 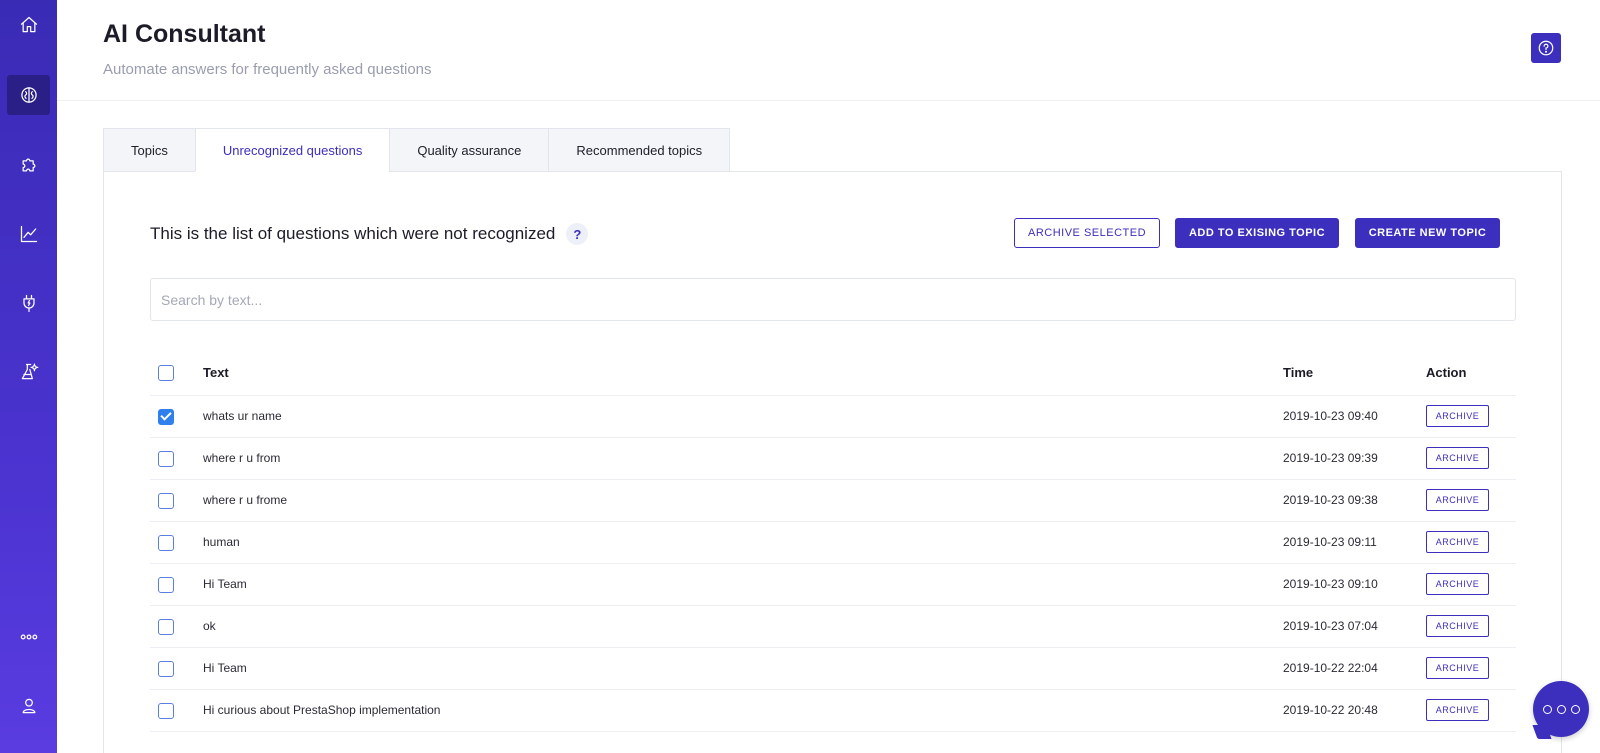 What do you see at coordinates (149, 150) in the screenshot?
I see `tab-topics: Topics` at bounding box center [149, 150].